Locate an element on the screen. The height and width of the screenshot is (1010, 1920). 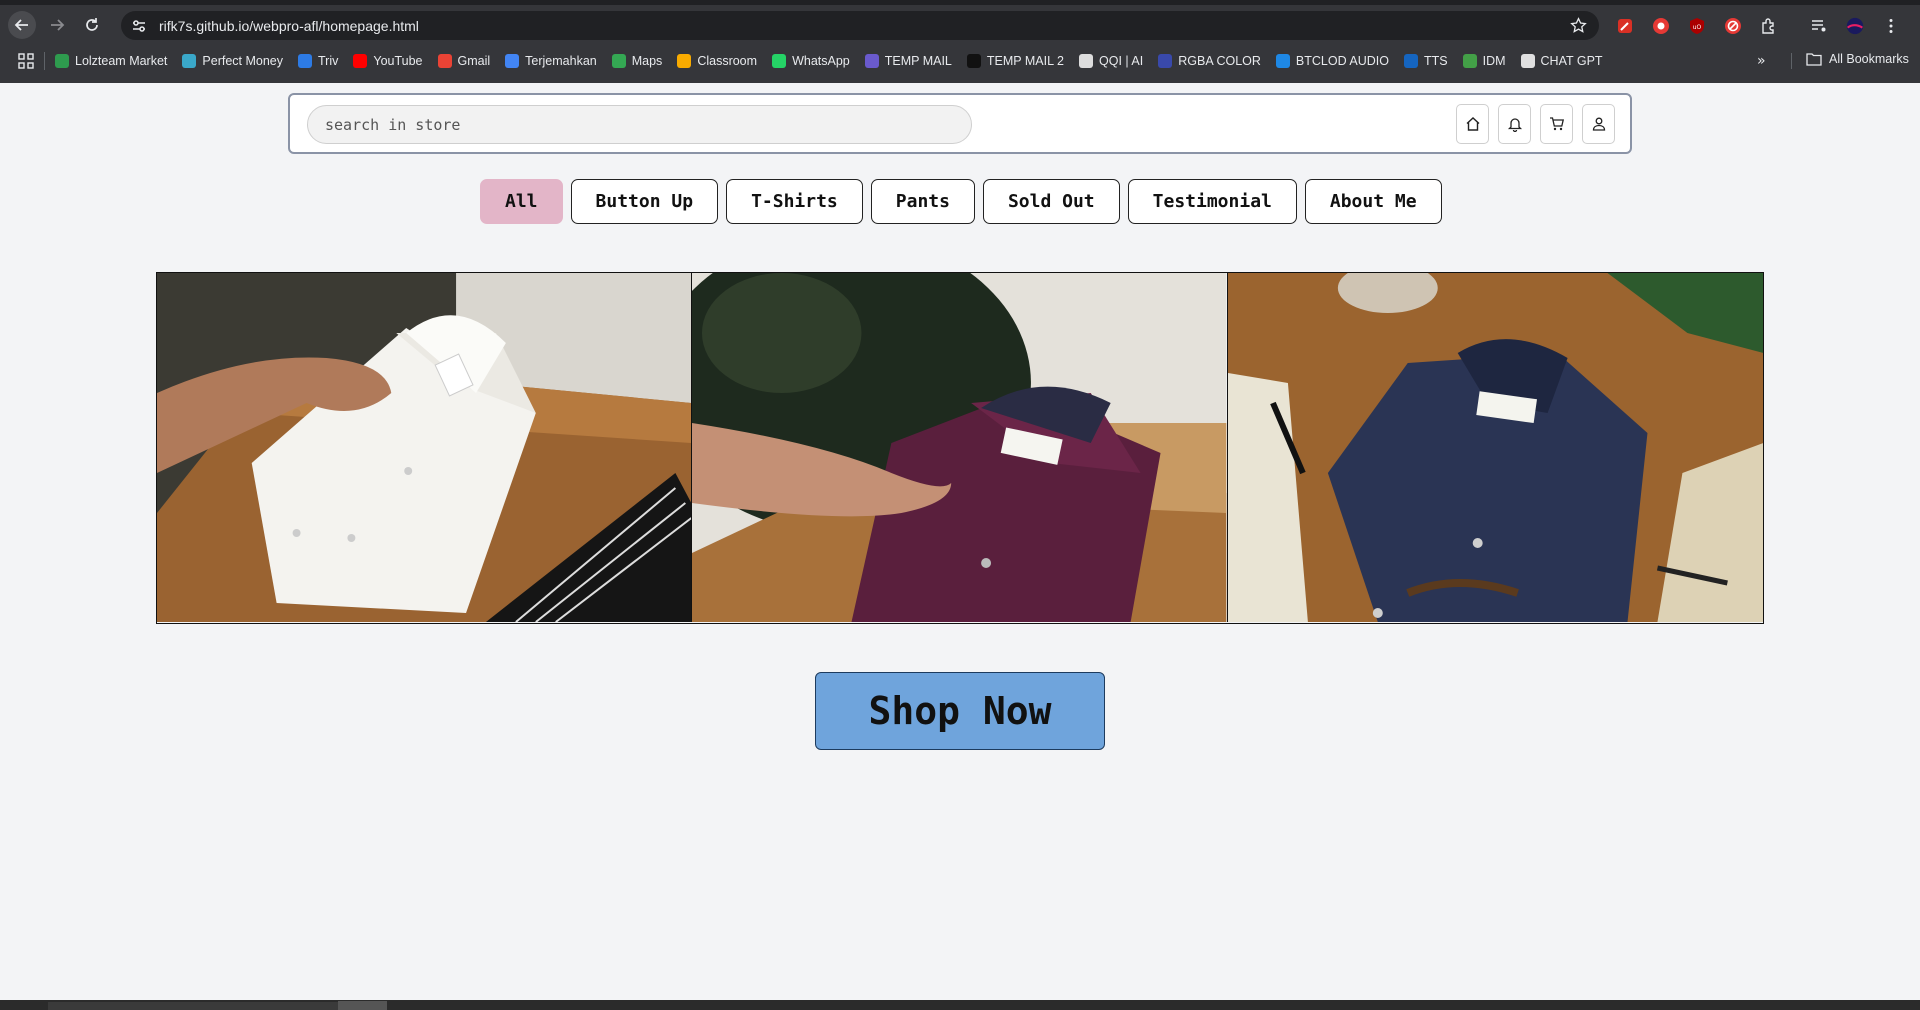
bookmark-label: RGBA COLOR is located at coordinates (1219, 61).